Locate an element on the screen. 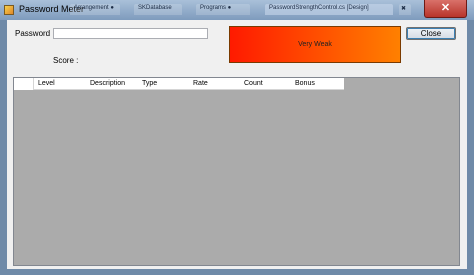  grid-header: Level Description Type Rate Count Bonus is located at coordinates (179, 84).